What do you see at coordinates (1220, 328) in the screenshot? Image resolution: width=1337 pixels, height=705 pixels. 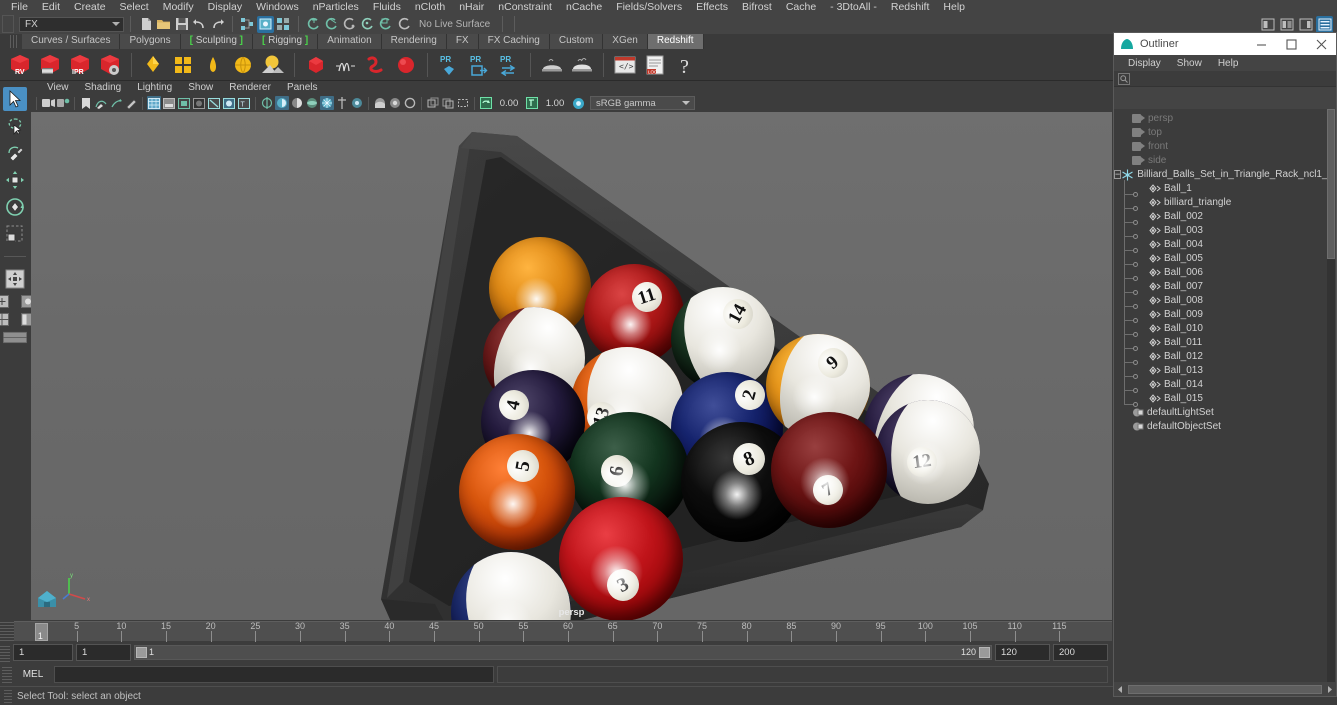 I see `outliner-item-ball-010: Ball_010` at bounding box center [1220, 328].